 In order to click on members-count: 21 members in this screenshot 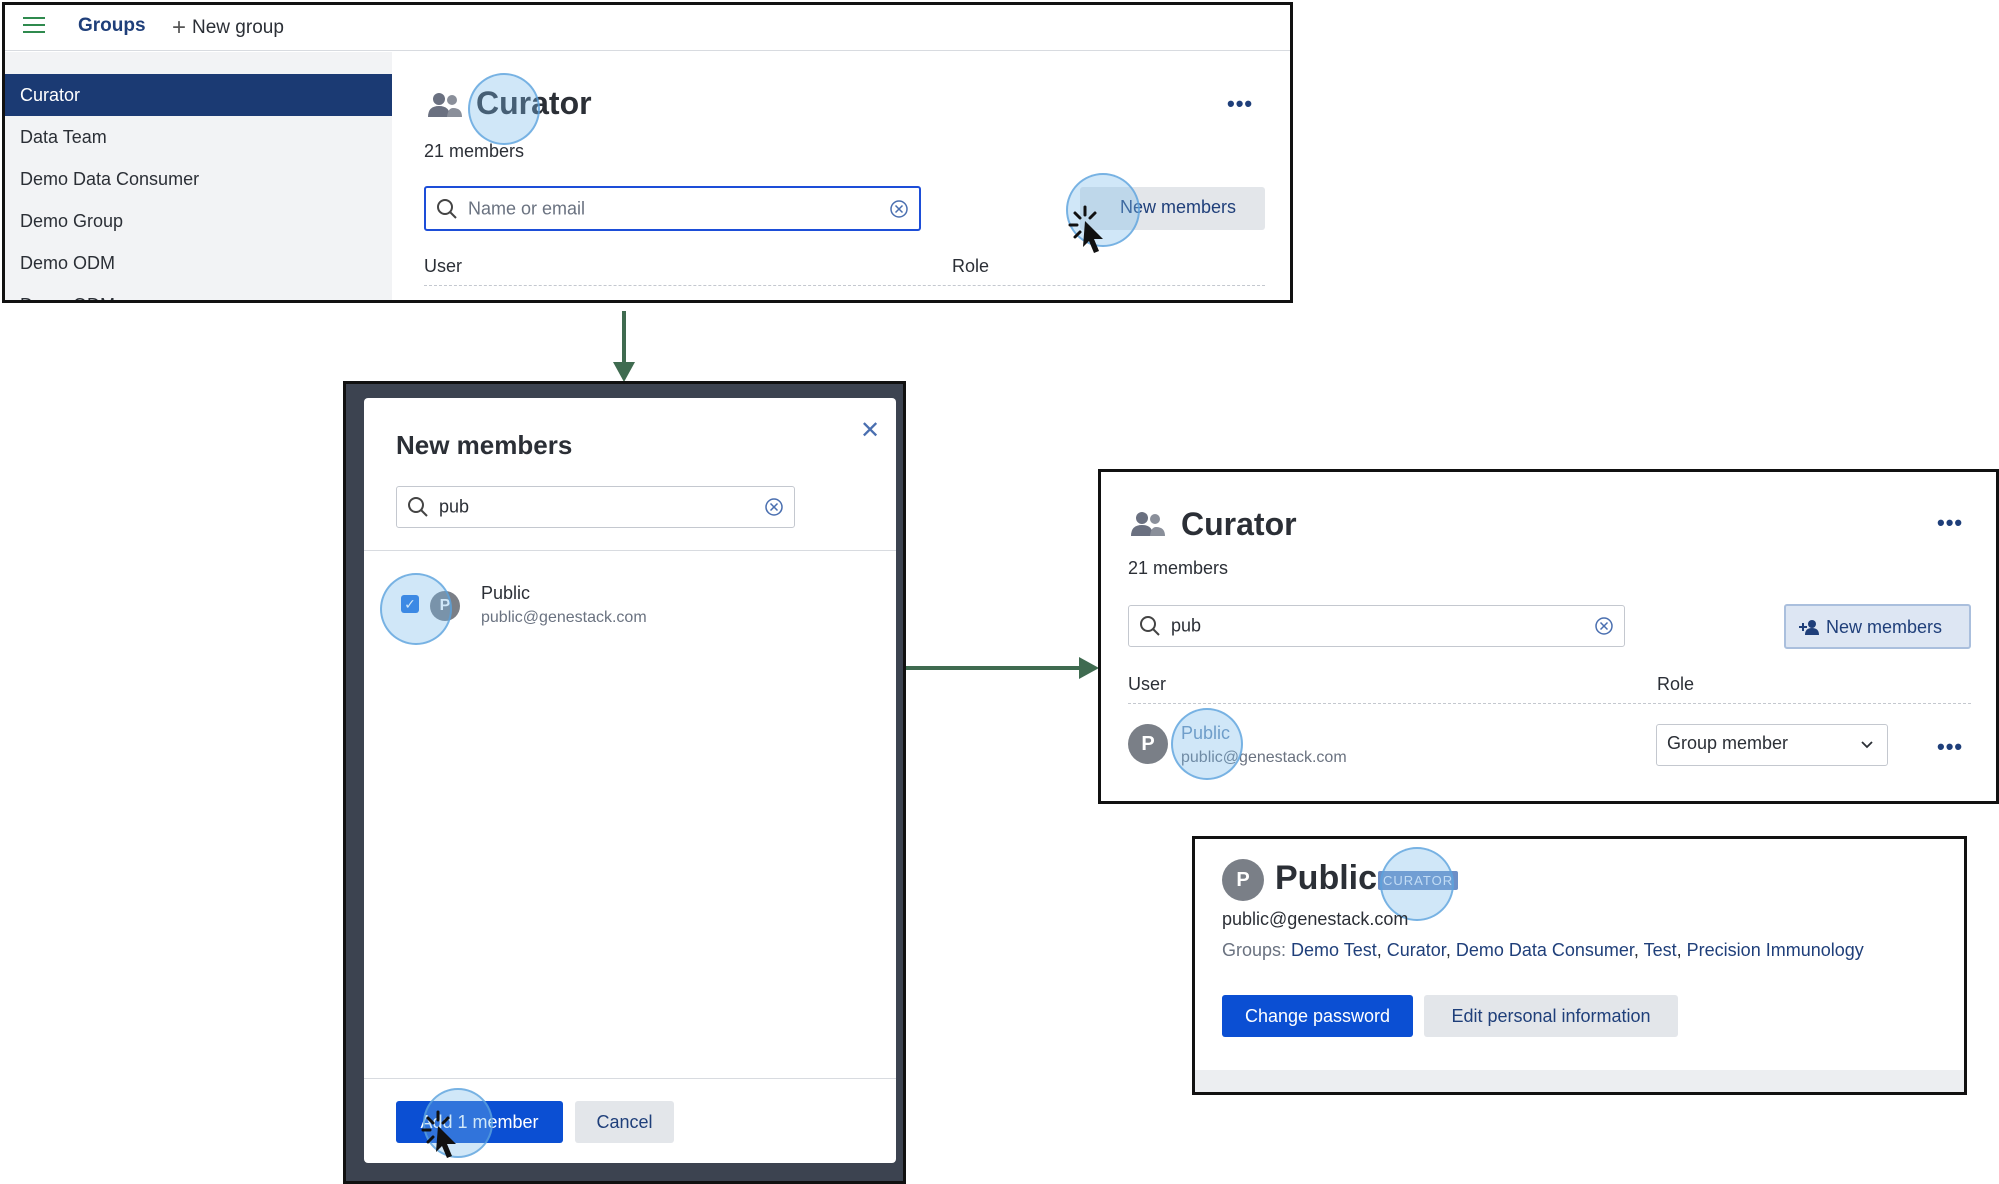, I will do `click(1178, 568)`.